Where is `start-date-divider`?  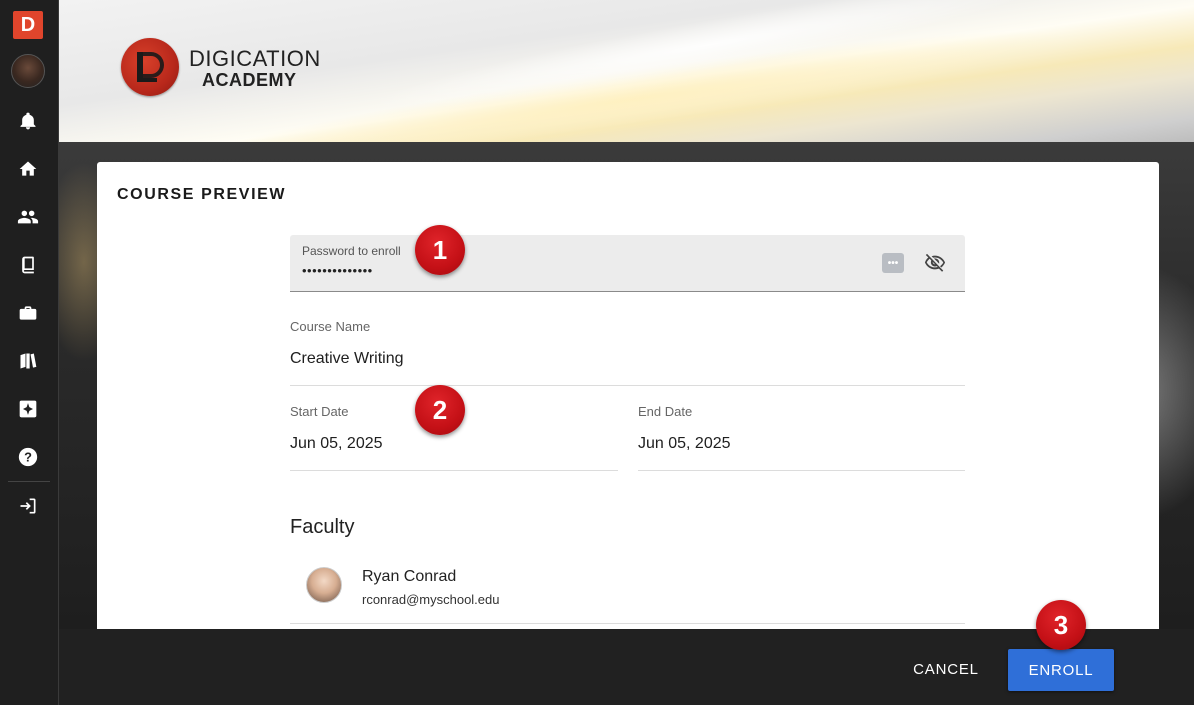 start-date-divider is located at coordinates (454, 470).